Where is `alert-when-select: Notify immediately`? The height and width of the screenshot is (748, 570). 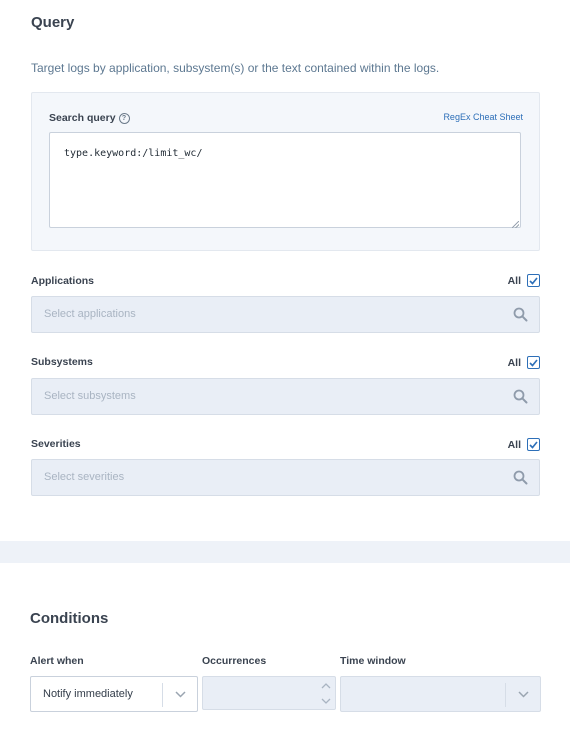 alert-when-select: Notify immediately is located at coordinates (114, 694).